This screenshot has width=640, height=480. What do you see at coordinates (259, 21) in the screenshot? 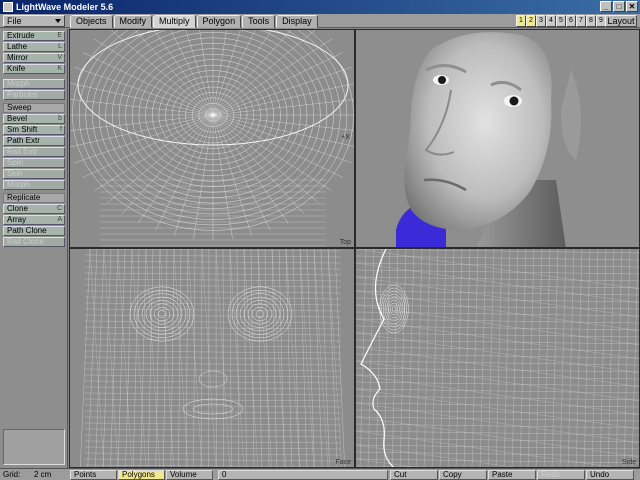
I see `tab-tools: Tools` at bounding box center [259, 21].